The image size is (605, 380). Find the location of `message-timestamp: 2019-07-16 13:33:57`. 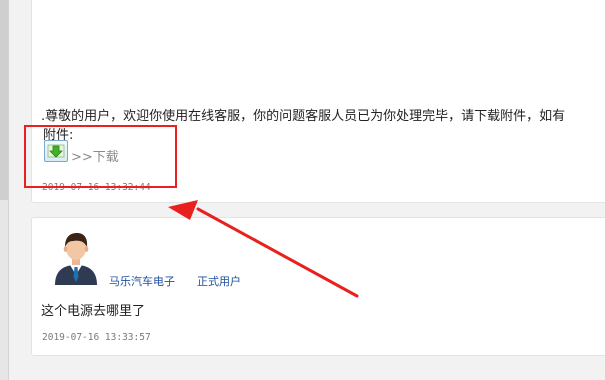

message-timestamp: 2019-07-16 13:33:57 is located at coordinates (96, 337).